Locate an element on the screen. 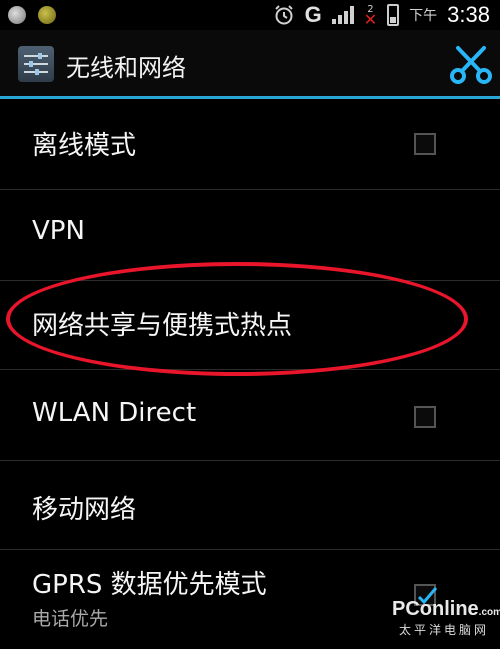 The height and width of the screenshot is (649, 500). page-title: 无线和网络 is located at coordinates (126, 68).